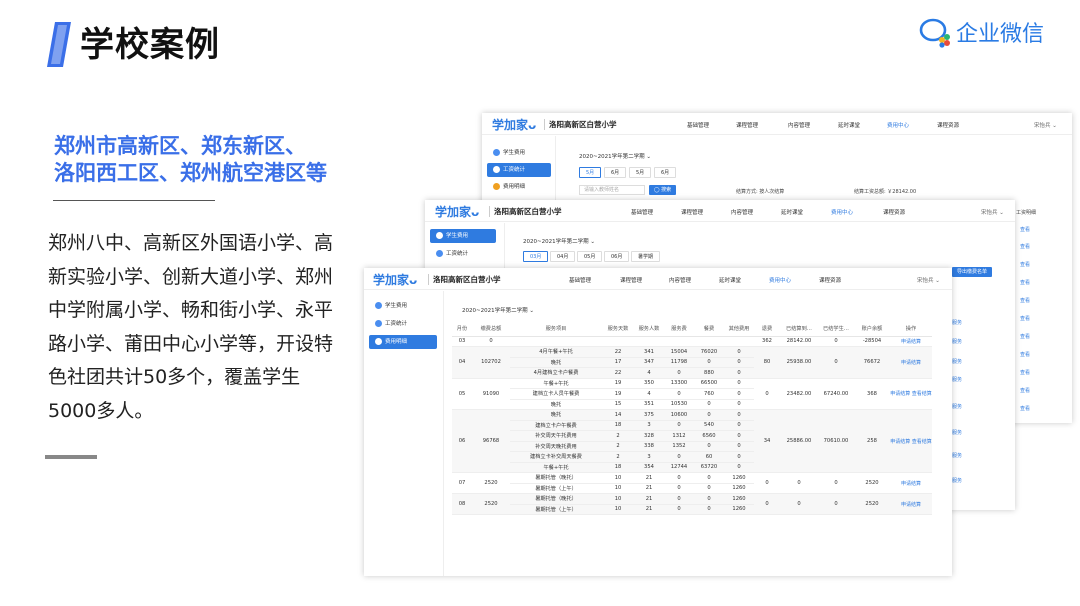  I want to click on count-cell: 338, so click(649, 446).